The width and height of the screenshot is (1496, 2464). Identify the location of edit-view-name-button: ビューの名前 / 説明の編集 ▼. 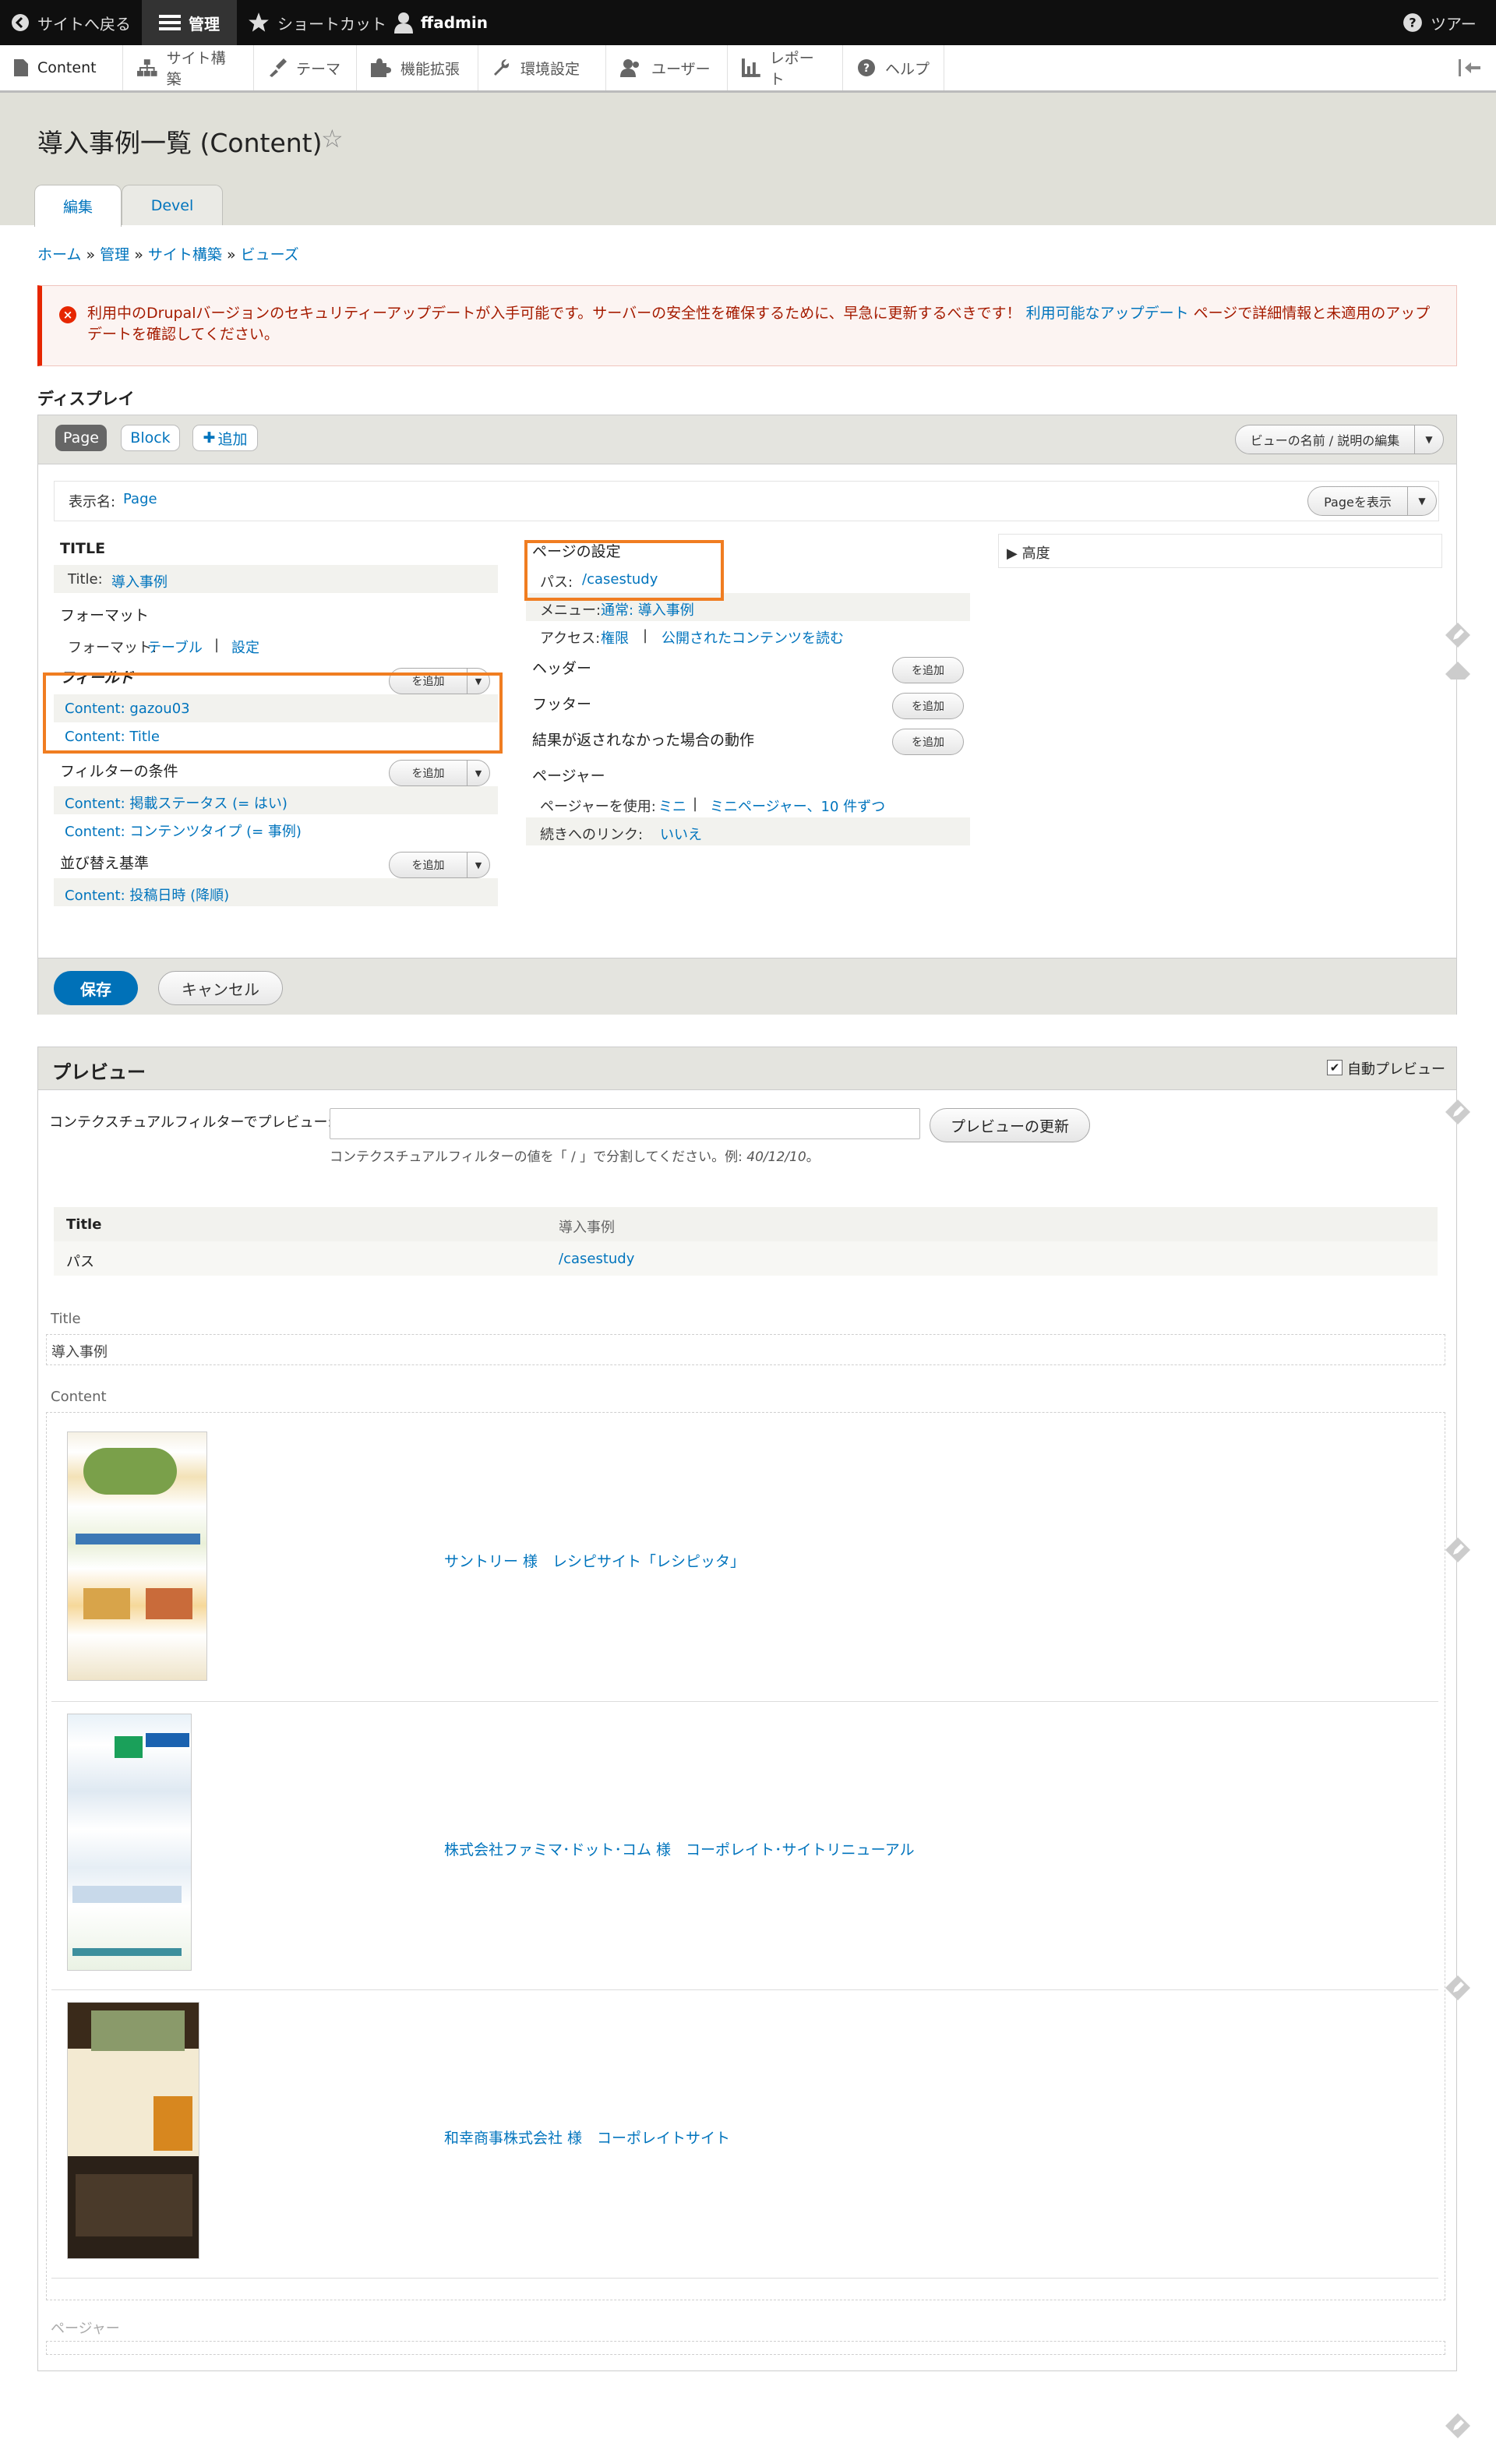
(1339, 439).